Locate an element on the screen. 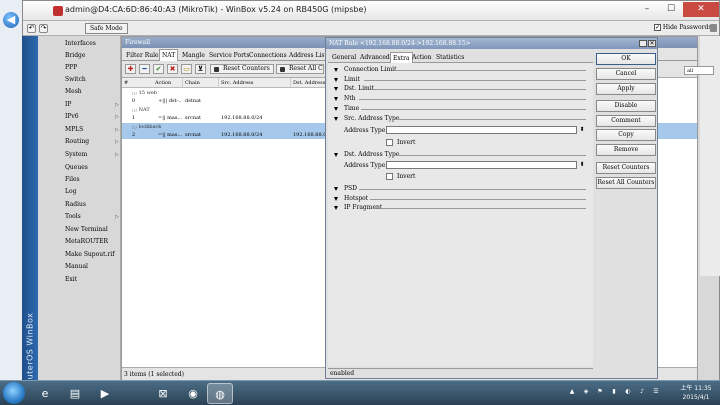  menu-item-radius: Radius is located at coordinates (92, 205).